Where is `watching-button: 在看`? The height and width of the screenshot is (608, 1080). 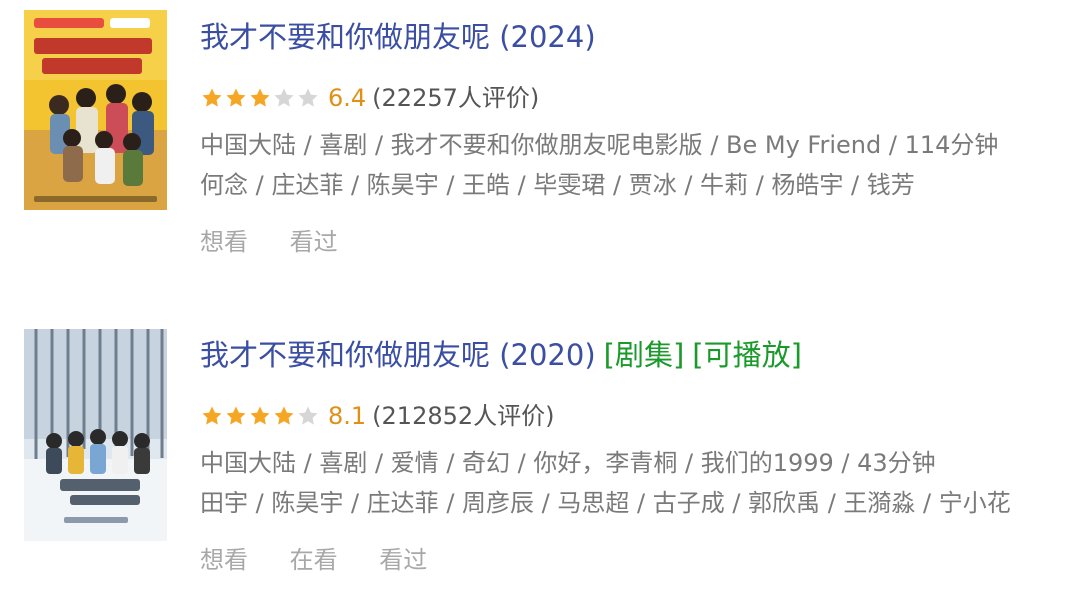 watching-button: 在看 is located at coordinates (314, 560).